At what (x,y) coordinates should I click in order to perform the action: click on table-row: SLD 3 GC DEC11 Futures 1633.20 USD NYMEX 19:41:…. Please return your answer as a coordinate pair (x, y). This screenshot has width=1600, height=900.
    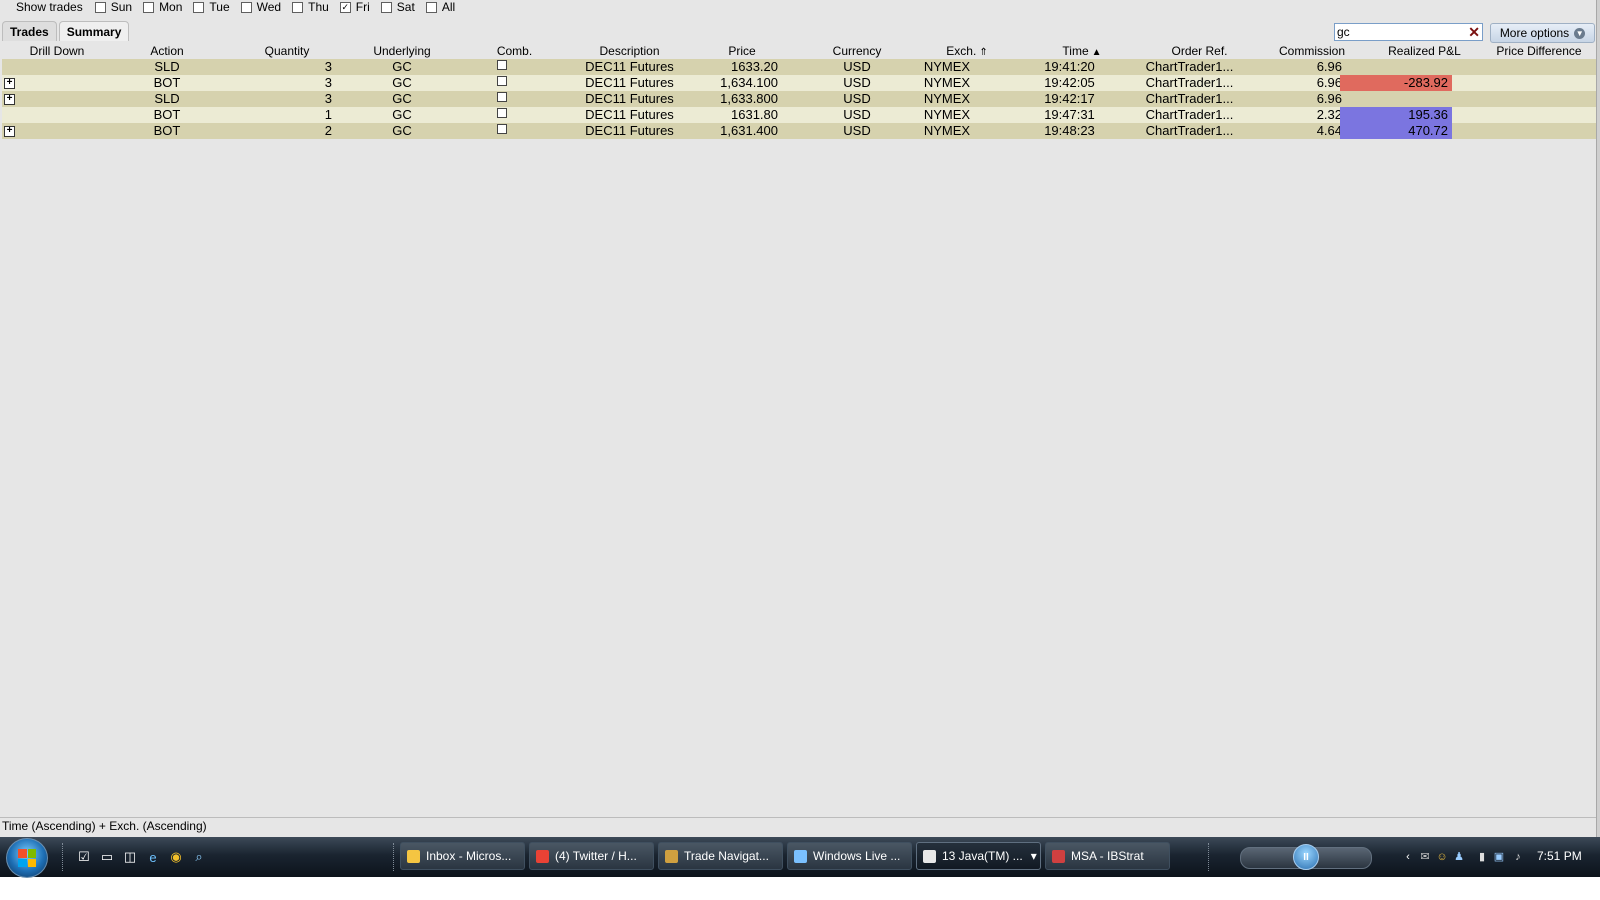
    Looking at the image, I should click on (799, 67).